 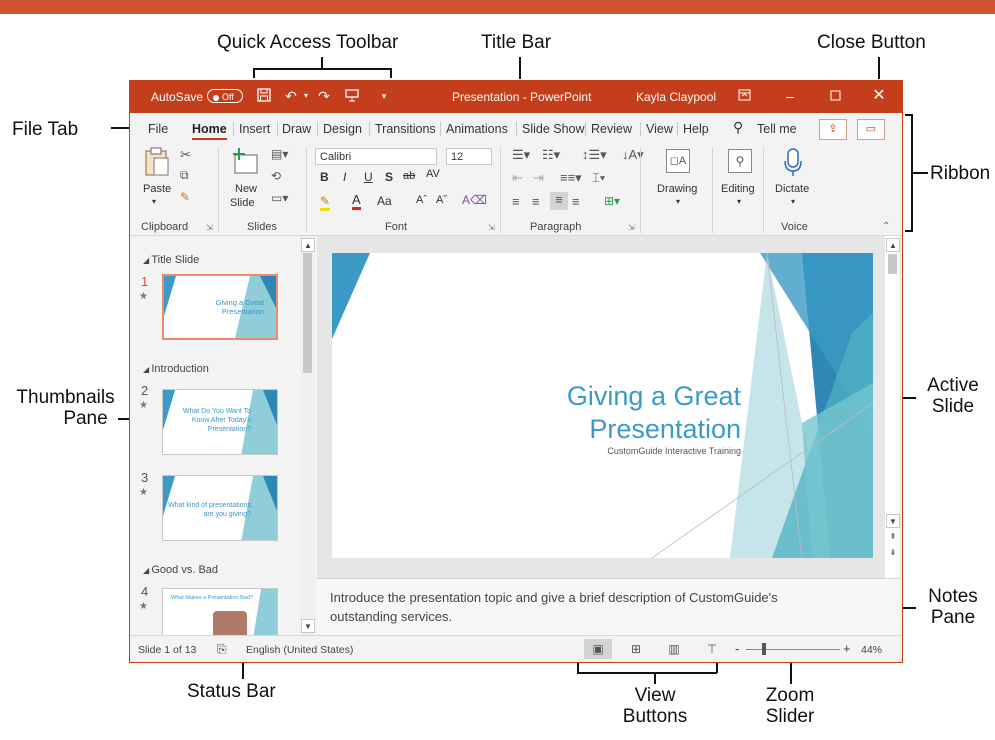 I want to click on zoom-slider-thumb, so click(x=764, y=649).